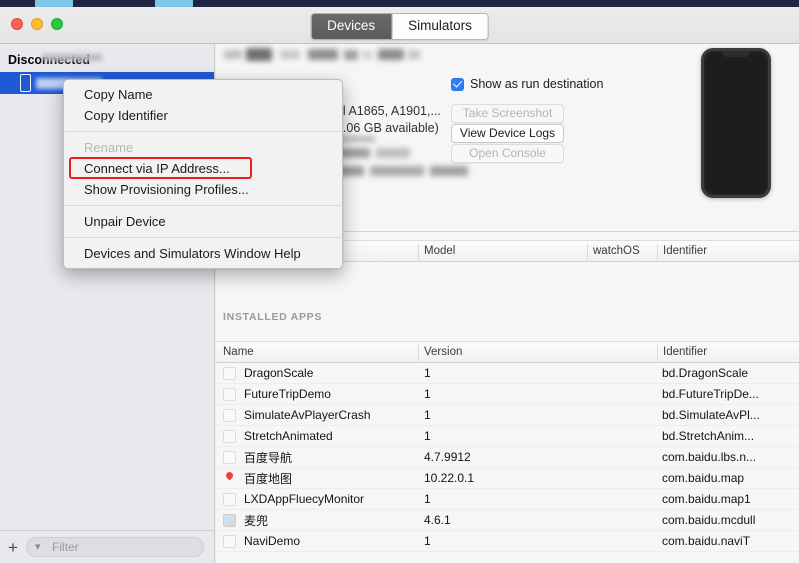 This screenshot has width=799, height=563. Describe the element at coordinates (304, 499) in the screenshot. I see `app-name-cell: LXDAppFluecyMonitor` at that location.